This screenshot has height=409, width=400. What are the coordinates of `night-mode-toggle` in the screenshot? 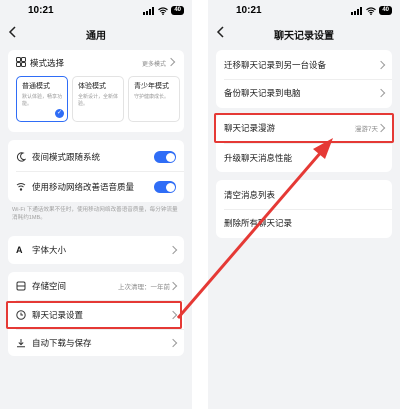 It's located at (165, 157).